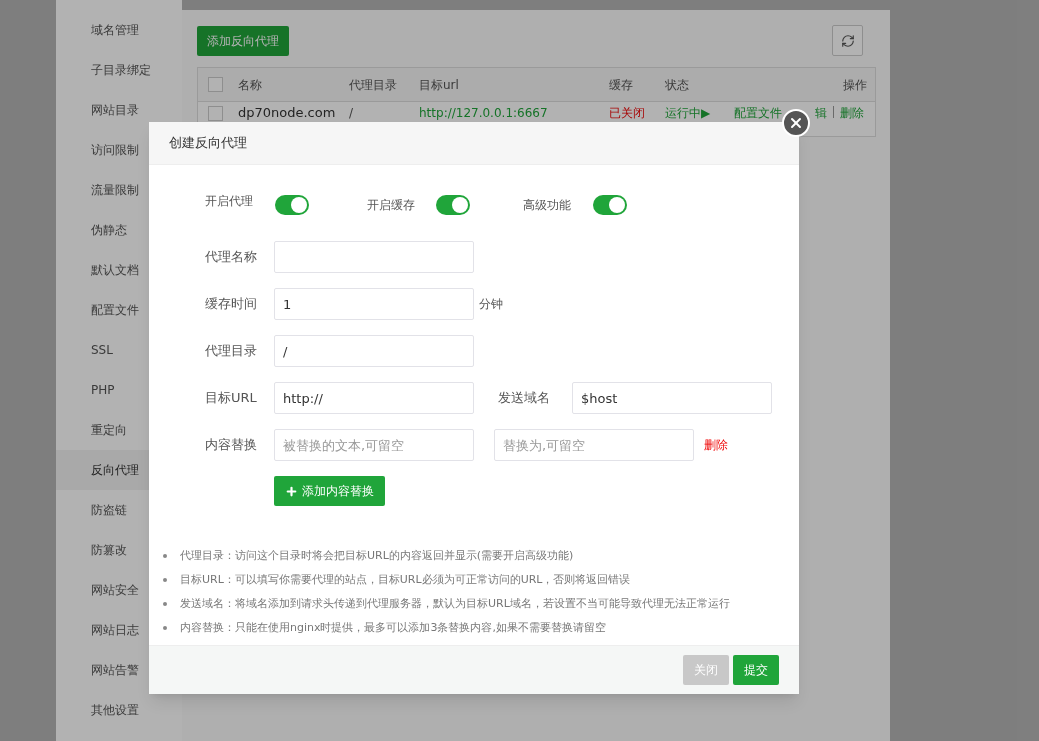  What do you see at coordinates (547, 205) in the screenshot?
I see `switch-label: 高级功能` at bounding box center [547, 205].